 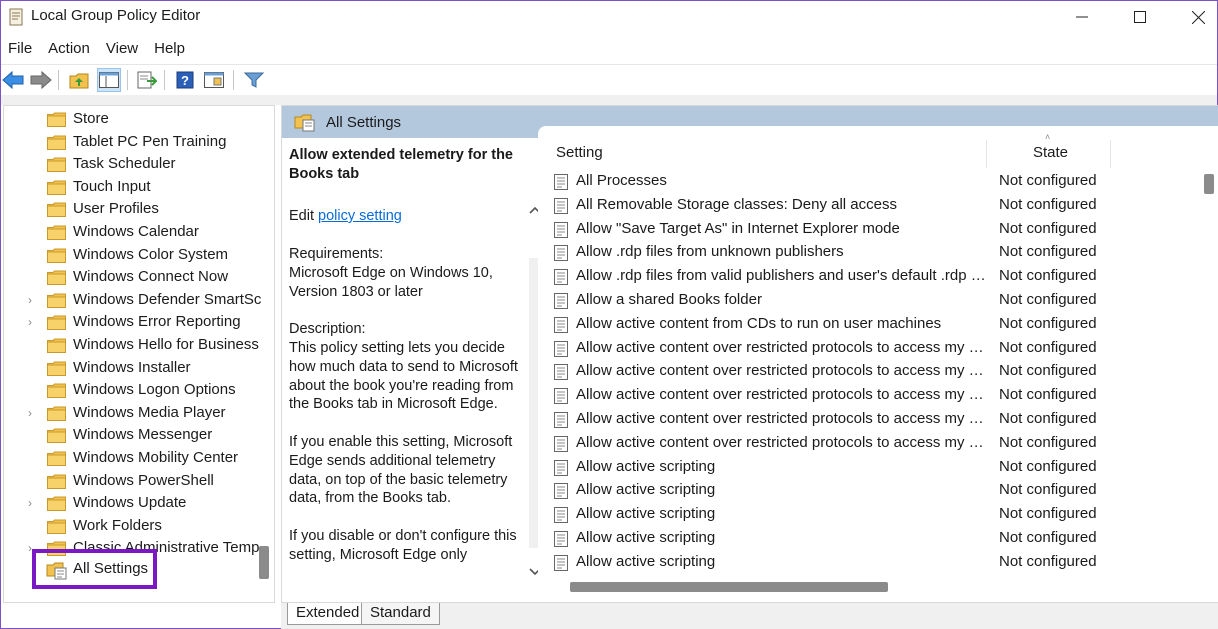 What do you see at coordinates (156, 457) in the screenshot?
I see `tree-item-label: Windows Mobility Center` at bounding box center [156, 457].